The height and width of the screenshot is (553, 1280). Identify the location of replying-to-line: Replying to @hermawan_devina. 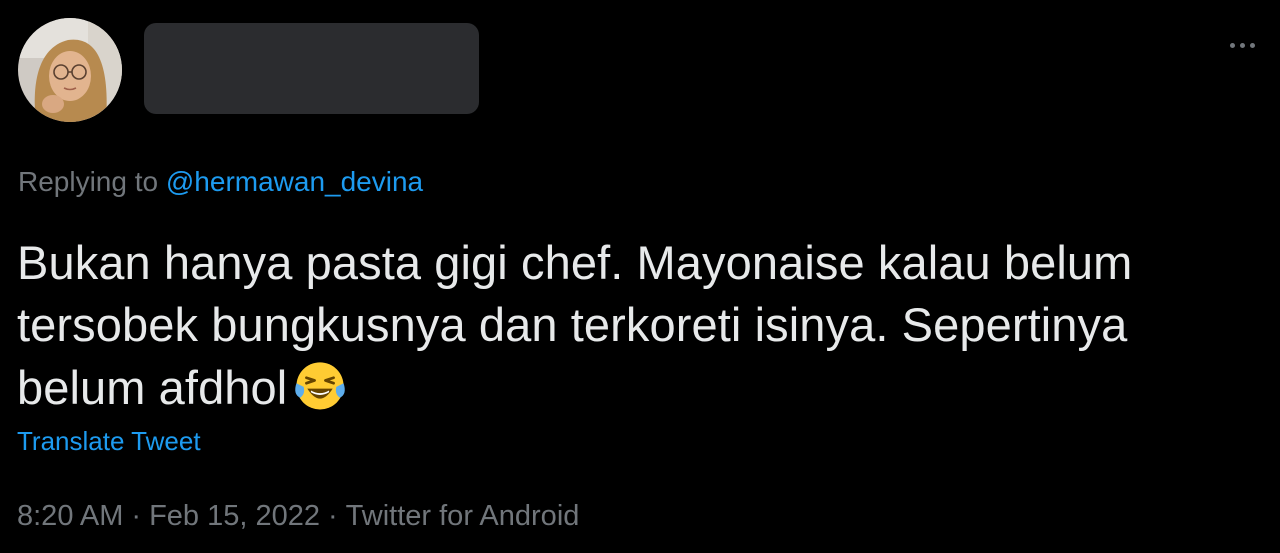
(220, 182).